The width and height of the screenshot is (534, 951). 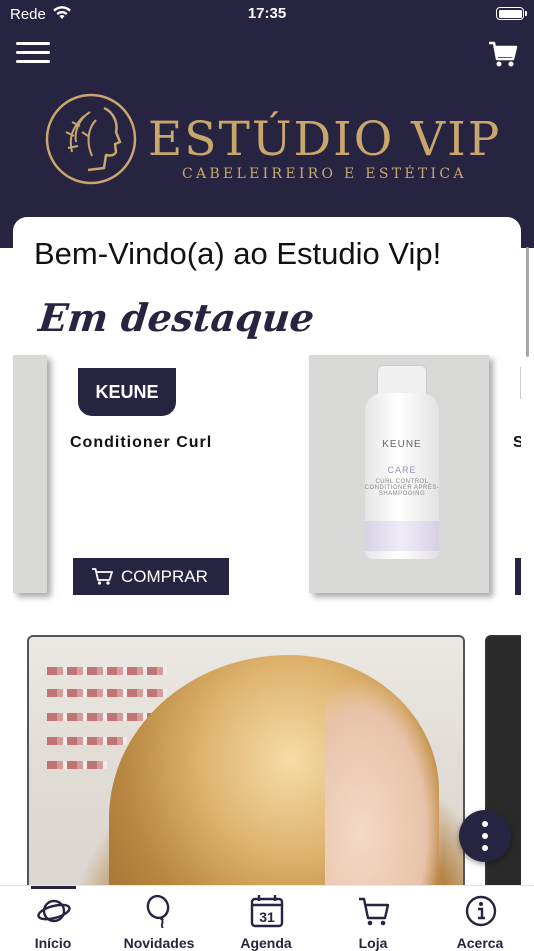 What do you see at coordinates (127, 392) in the screenshot?
I see `product-brand-badge: KEUNE` at bounding box center [127, 392].